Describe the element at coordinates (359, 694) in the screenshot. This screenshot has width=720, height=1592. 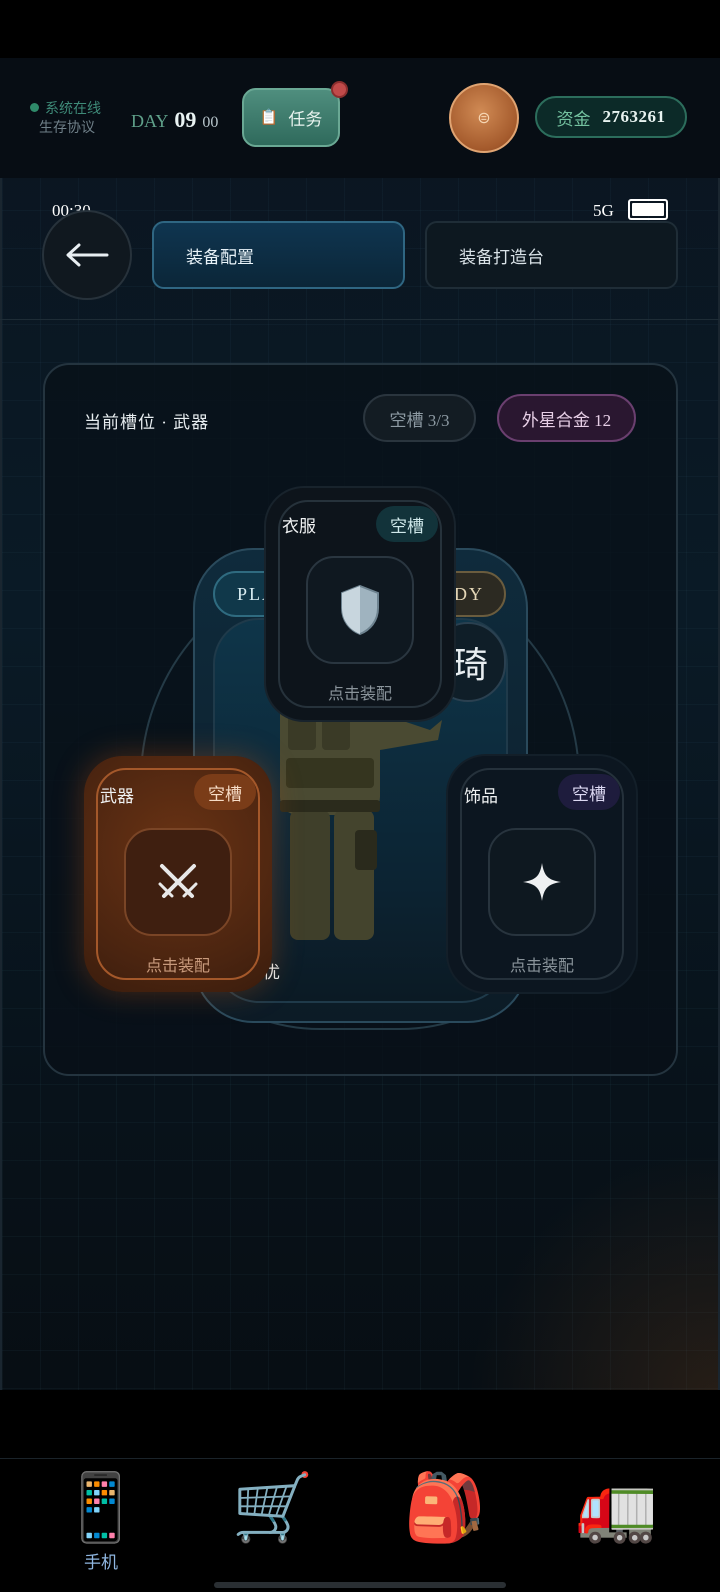
I see `clothes-equip-hint: 点击装配` at that location.